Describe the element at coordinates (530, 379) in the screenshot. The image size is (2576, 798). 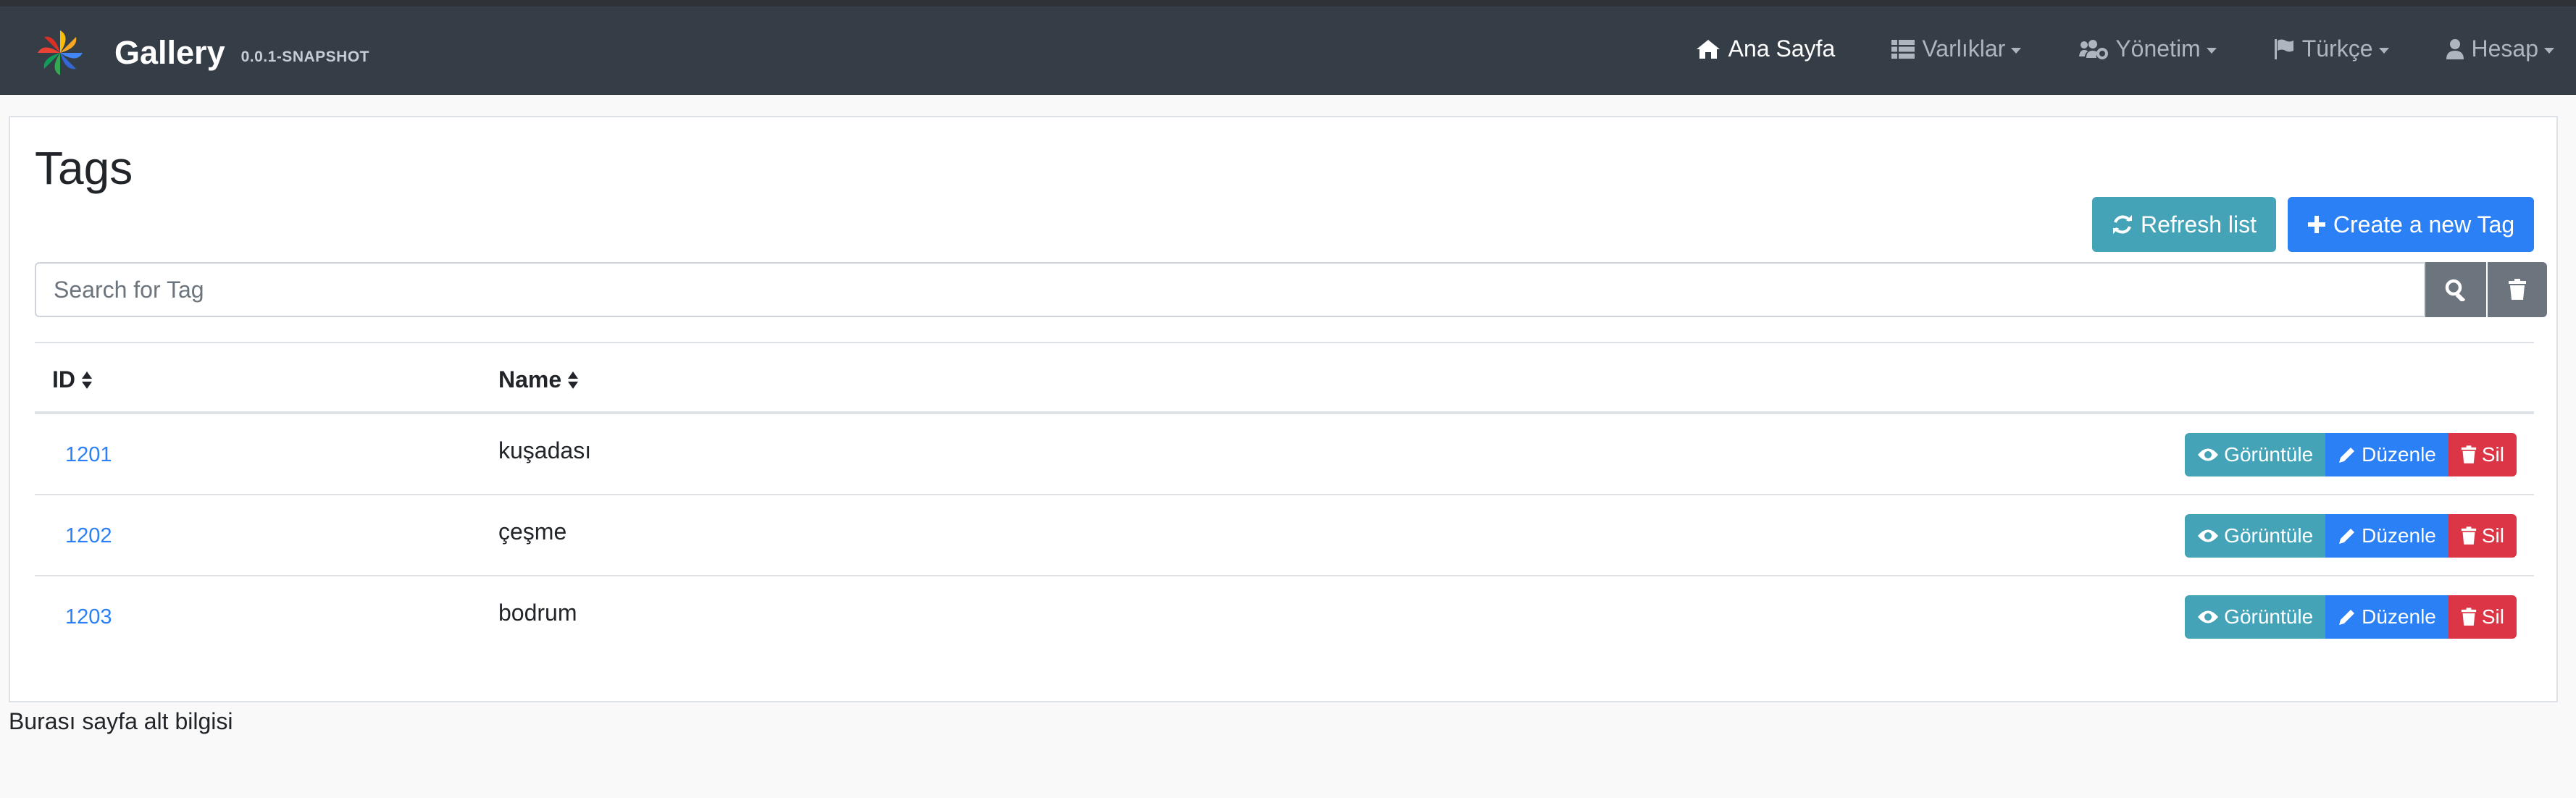
I see `column-name-label: Name` at that location.